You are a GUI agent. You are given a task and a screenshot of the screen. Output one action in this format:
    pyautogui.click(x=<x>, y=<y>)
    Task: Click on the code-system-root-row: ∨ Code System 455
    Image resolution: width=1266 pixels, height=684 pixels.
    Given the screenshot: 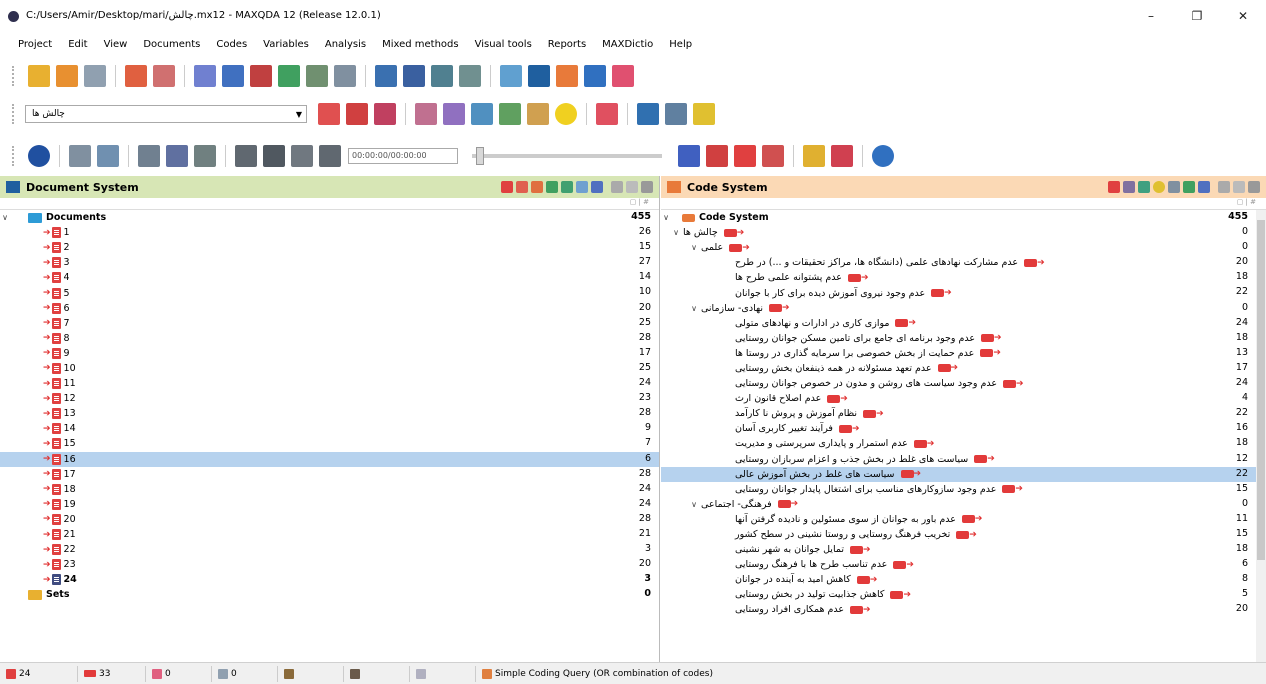 What is the action you would take?
    pyautogui.click(x=958, y=217)
    